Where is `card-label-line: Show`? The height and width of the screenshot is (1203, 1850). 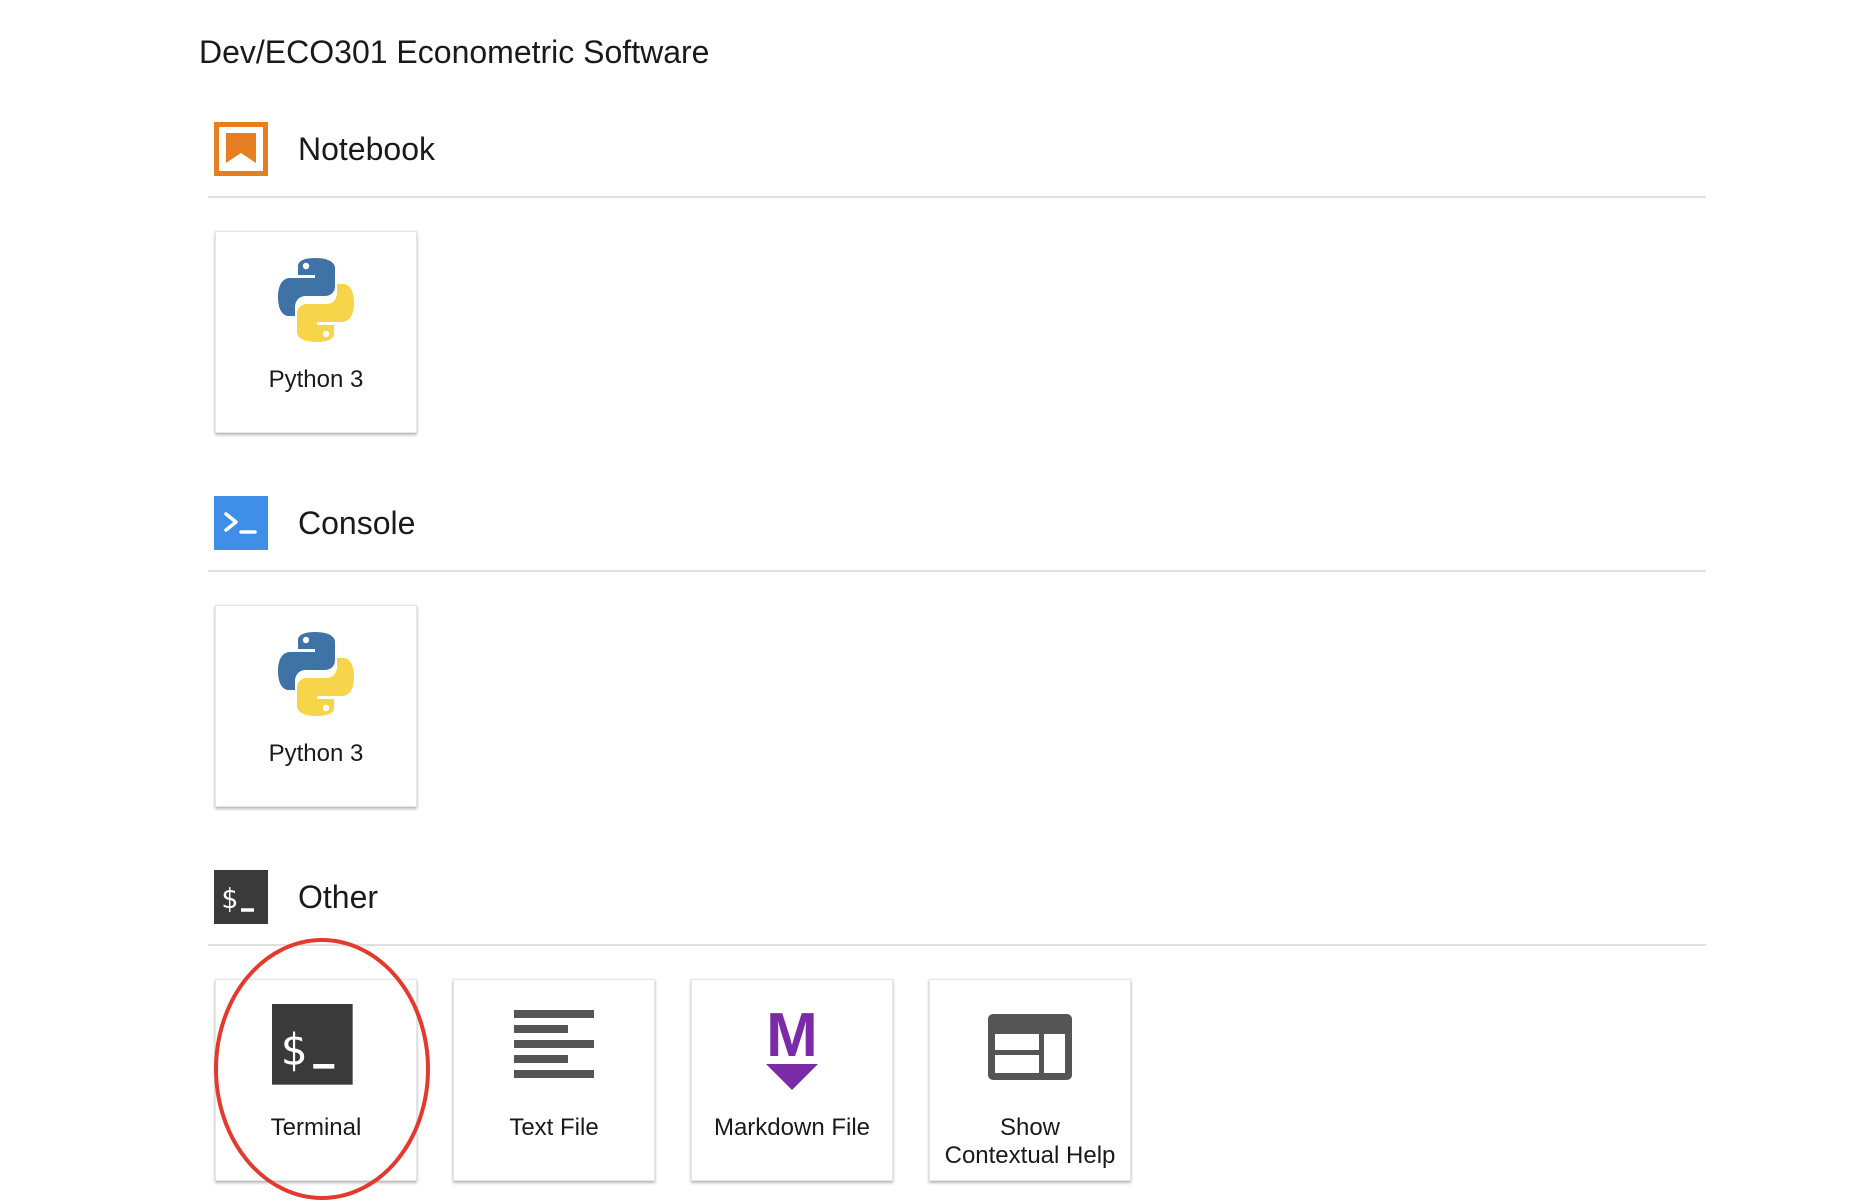
card-label-line: Show is located at coordinates (1030, 1127).